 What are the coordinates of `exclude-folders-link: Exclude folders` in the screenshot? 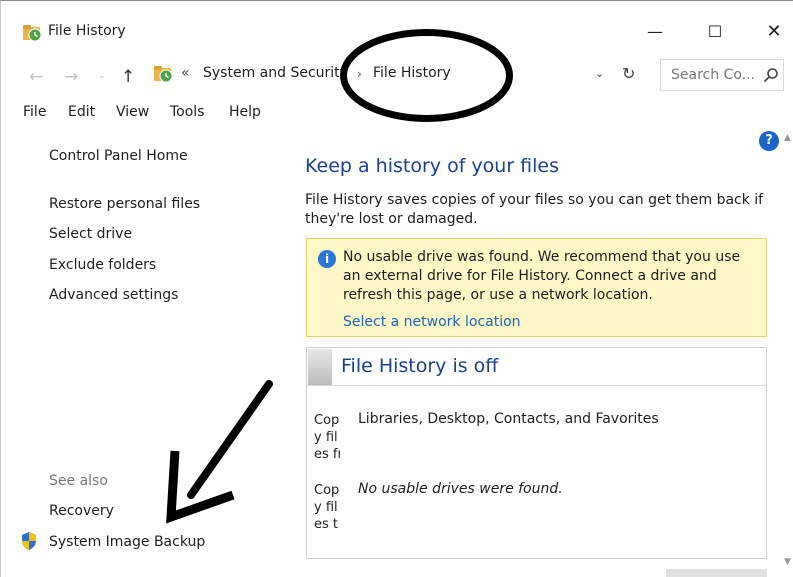 It's located at (102, 265).